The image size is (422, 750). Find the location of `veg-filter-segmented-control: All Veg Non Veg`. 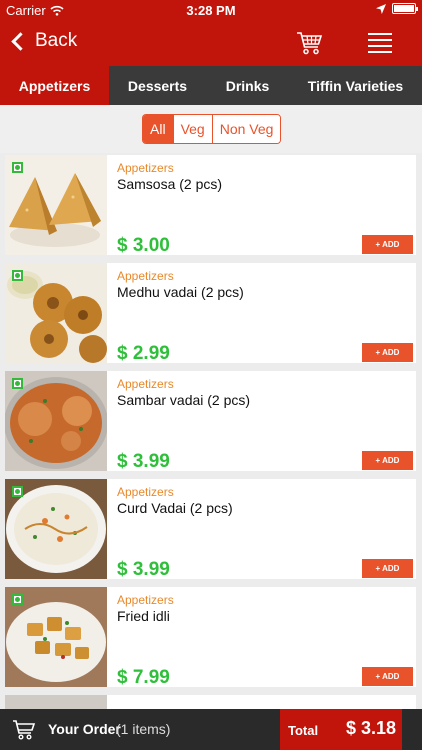

veg-filter-segmented-control: All Veg Non Veg is located at coordinates (212, 129).